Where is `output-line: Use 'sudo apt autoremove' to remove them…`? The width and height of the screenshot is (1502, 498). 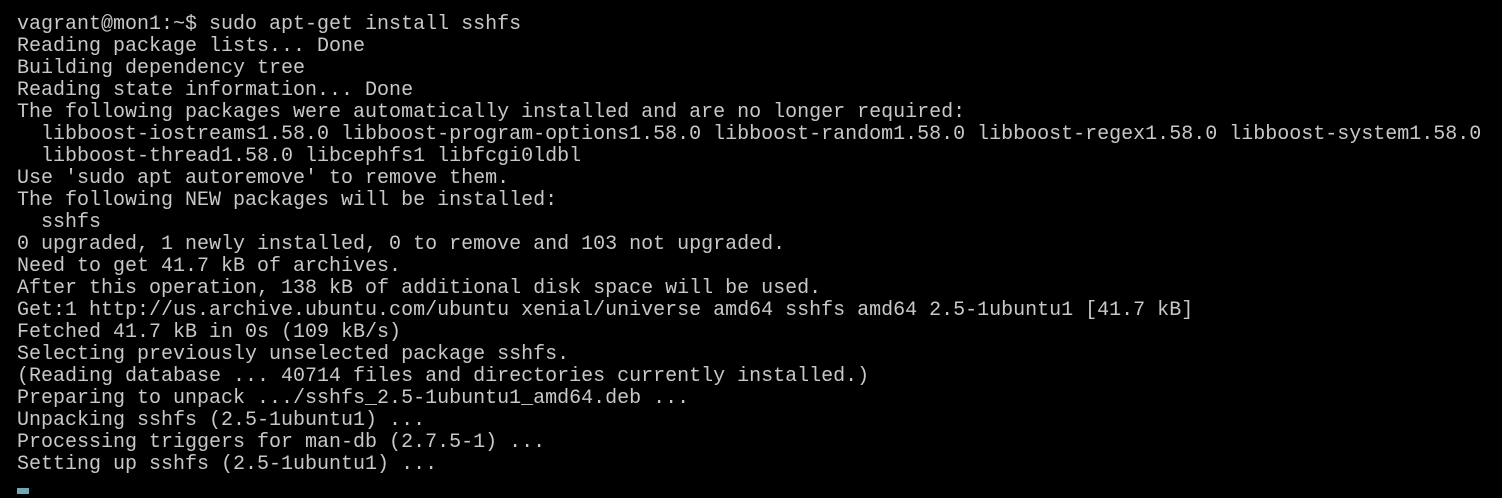
output-line: Use 'sudo apt autoremove' to remove them… is located at coordinates (263, 178).